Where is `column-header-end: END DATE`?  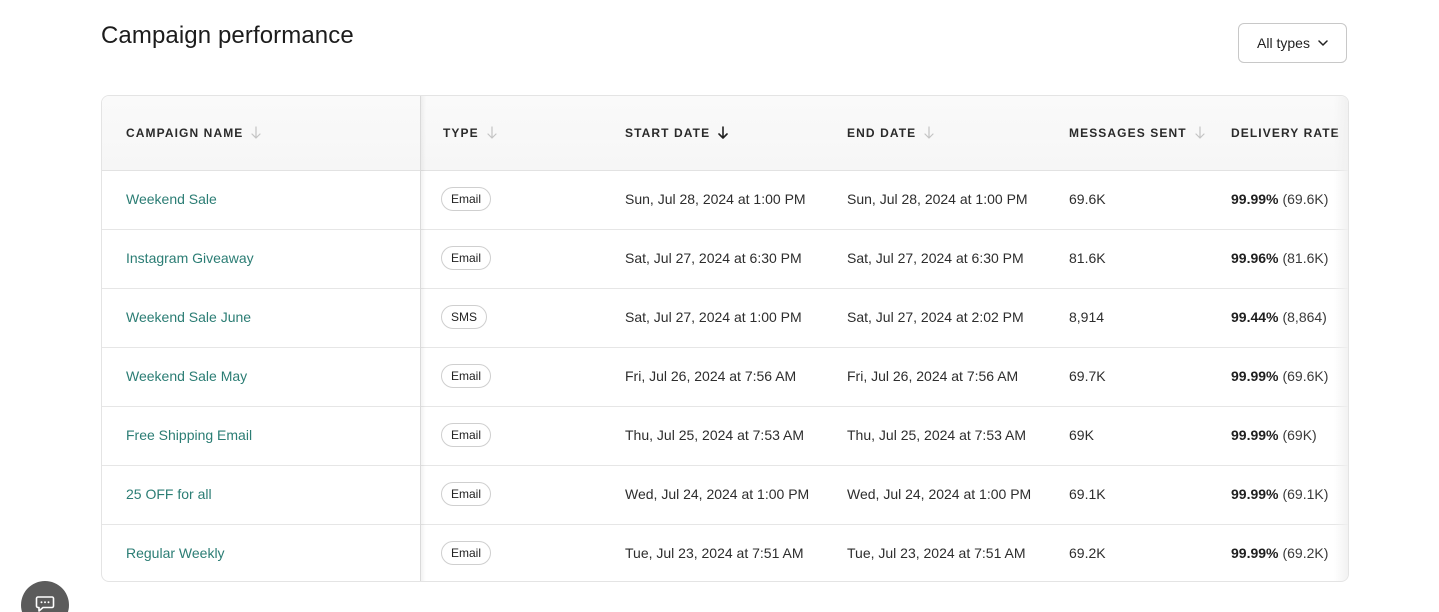 column-header-end: END DATE is located at coordinates (890, 133).